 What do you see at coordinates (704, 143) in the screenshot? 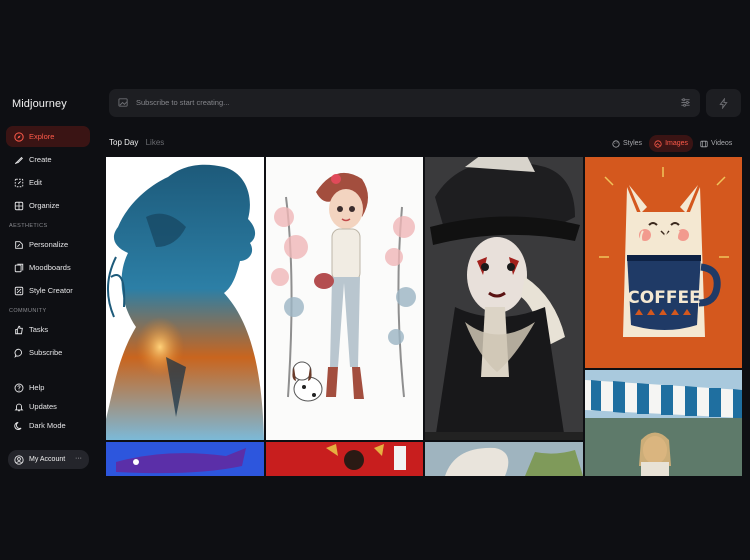
I see `video-icon` at bounding box center [704, 143].